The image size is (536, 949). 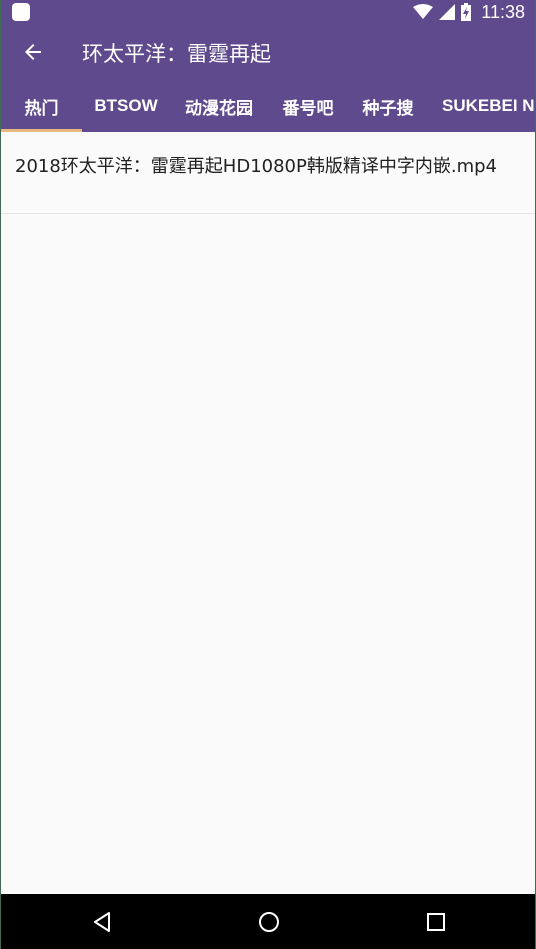 I want to click on source-tabs: 热门 BTSOW 动漫花园 番号吧 种子搜 SUKEBEI NYAA, so click(x=268, y=106).